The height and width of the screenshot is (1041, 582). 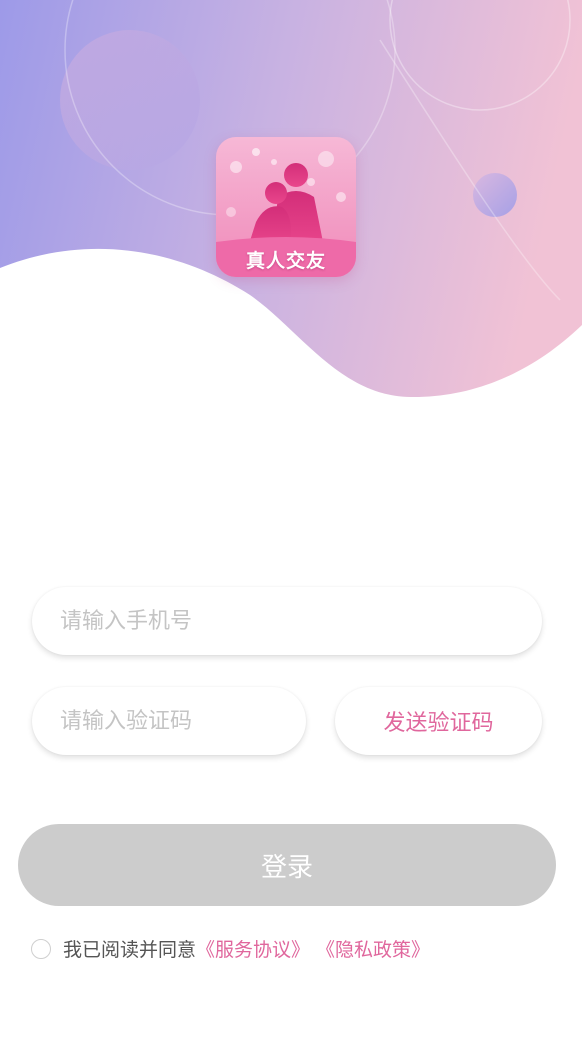 I want to click on verification-code-input, so click(x=169, y=721).